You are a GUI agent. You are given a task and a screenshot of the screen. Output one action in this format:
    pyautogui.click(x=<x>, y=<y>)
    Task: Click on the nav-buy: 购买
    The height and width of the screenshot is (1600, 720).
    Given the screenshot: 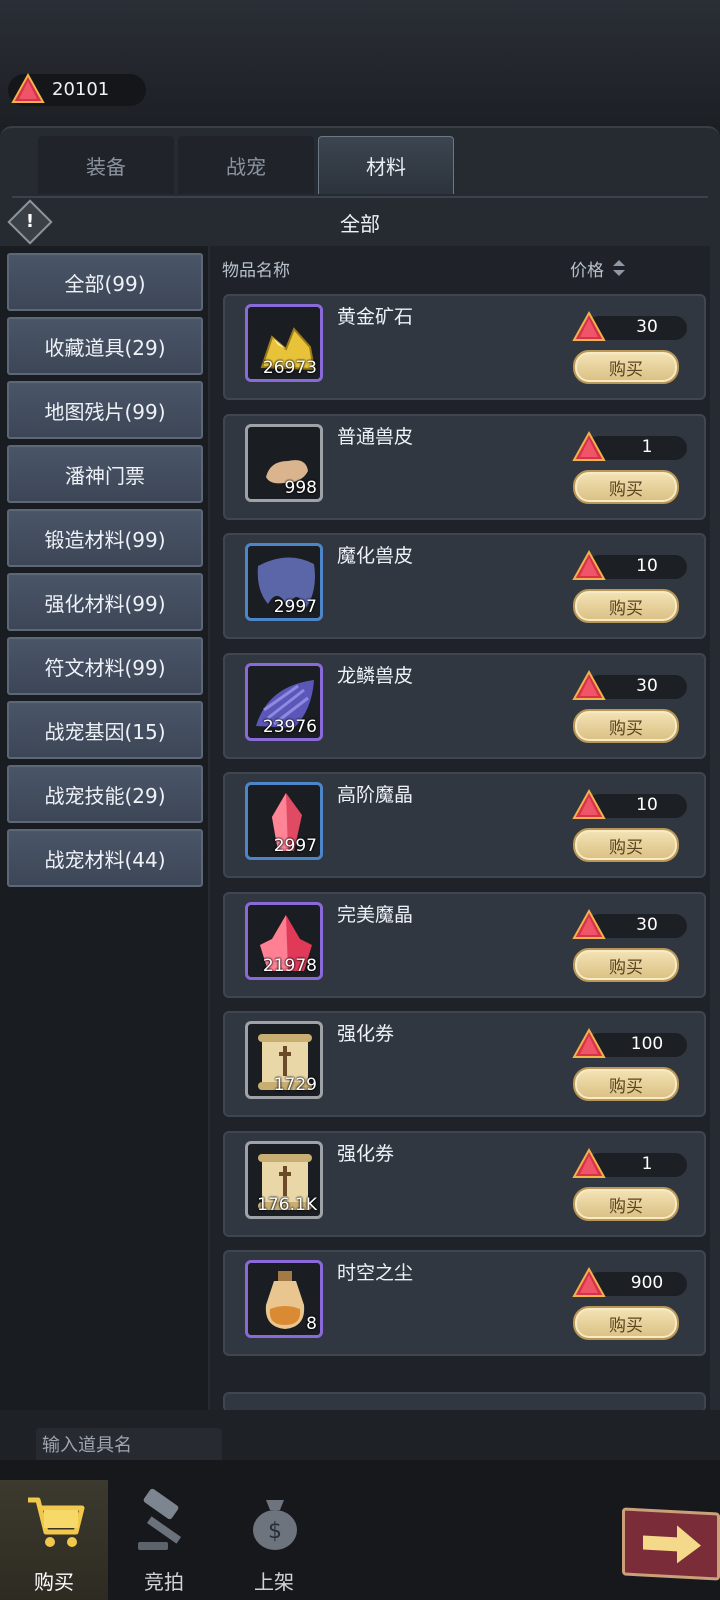 What is the action you would take?
    pyautogui.click(x=54, y=1540)
    